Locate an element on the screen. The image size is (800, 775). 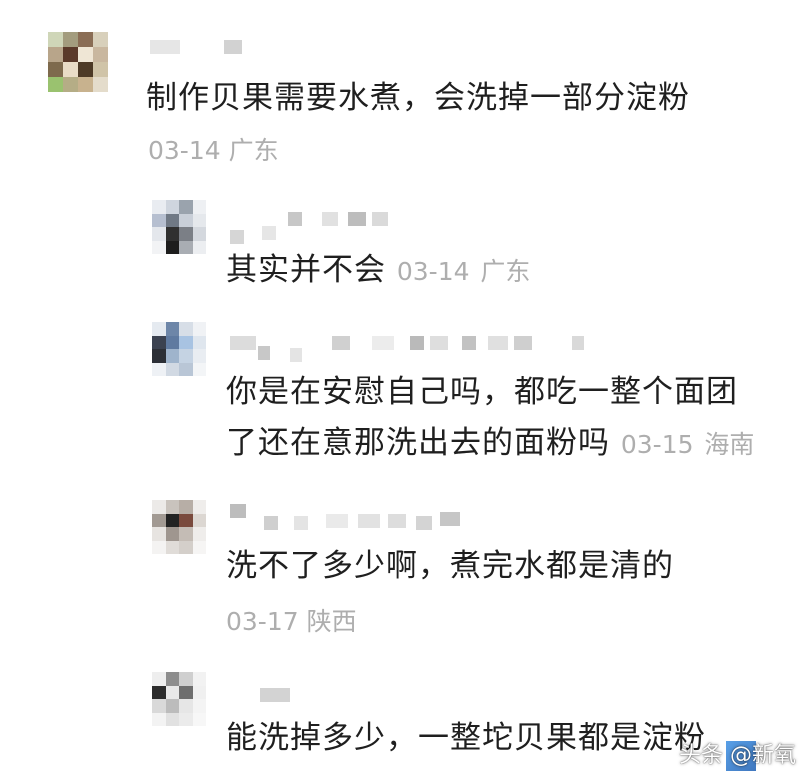
comment-meta: 03-14 广东 is located at coordinates (213, 149).